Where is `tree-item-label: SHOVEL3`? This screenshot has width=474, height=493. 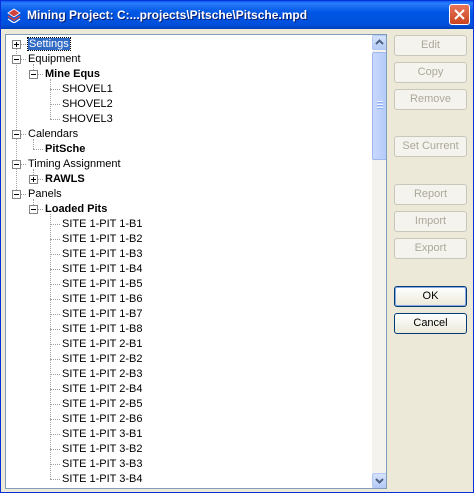
tree-item-label: SHOVEL3 is located at coordinates (87, 119).